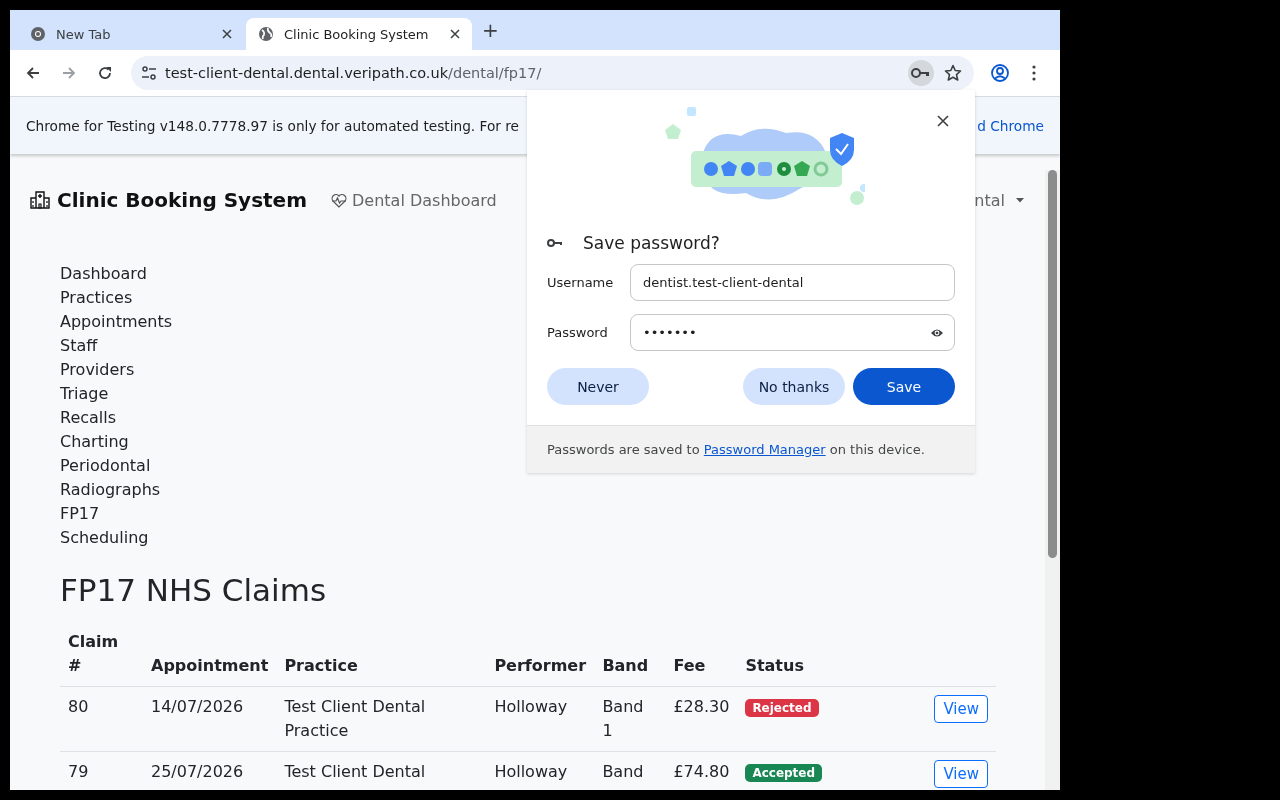 The height and width of the screenshot is (800, 1280). I want to click on nav-link: Dashboard, so click(103, 274).